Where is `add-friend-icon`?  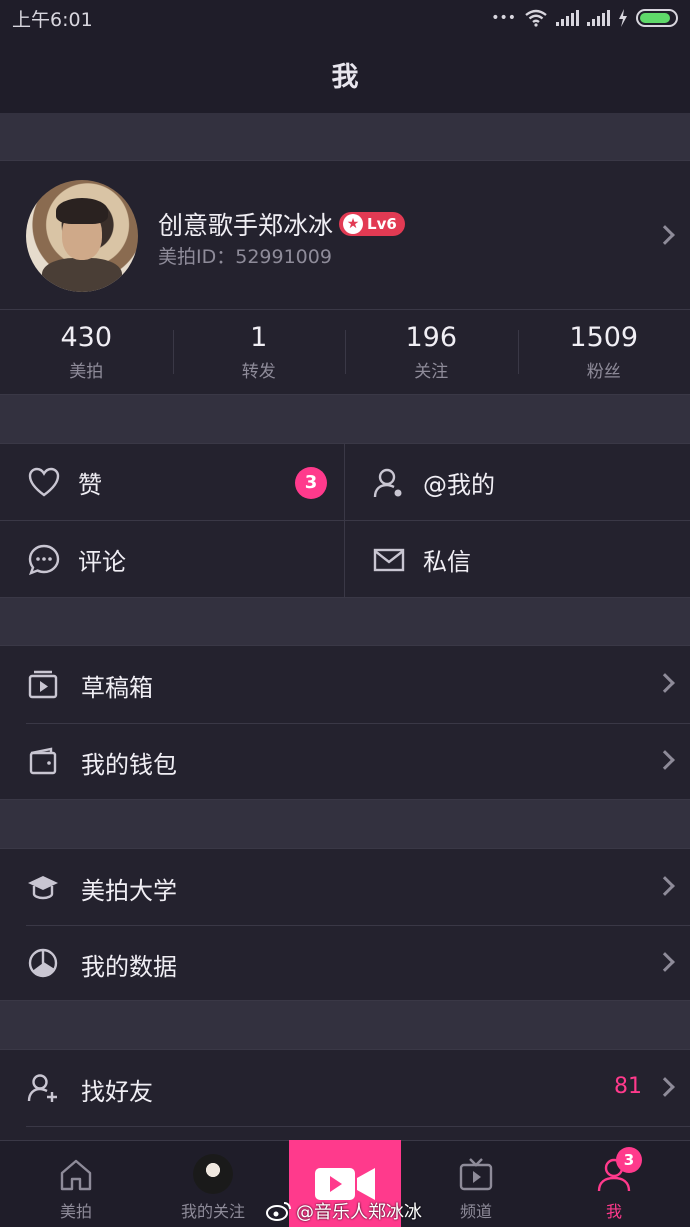
add-friend-icon is located at coordinates (42, 1088).